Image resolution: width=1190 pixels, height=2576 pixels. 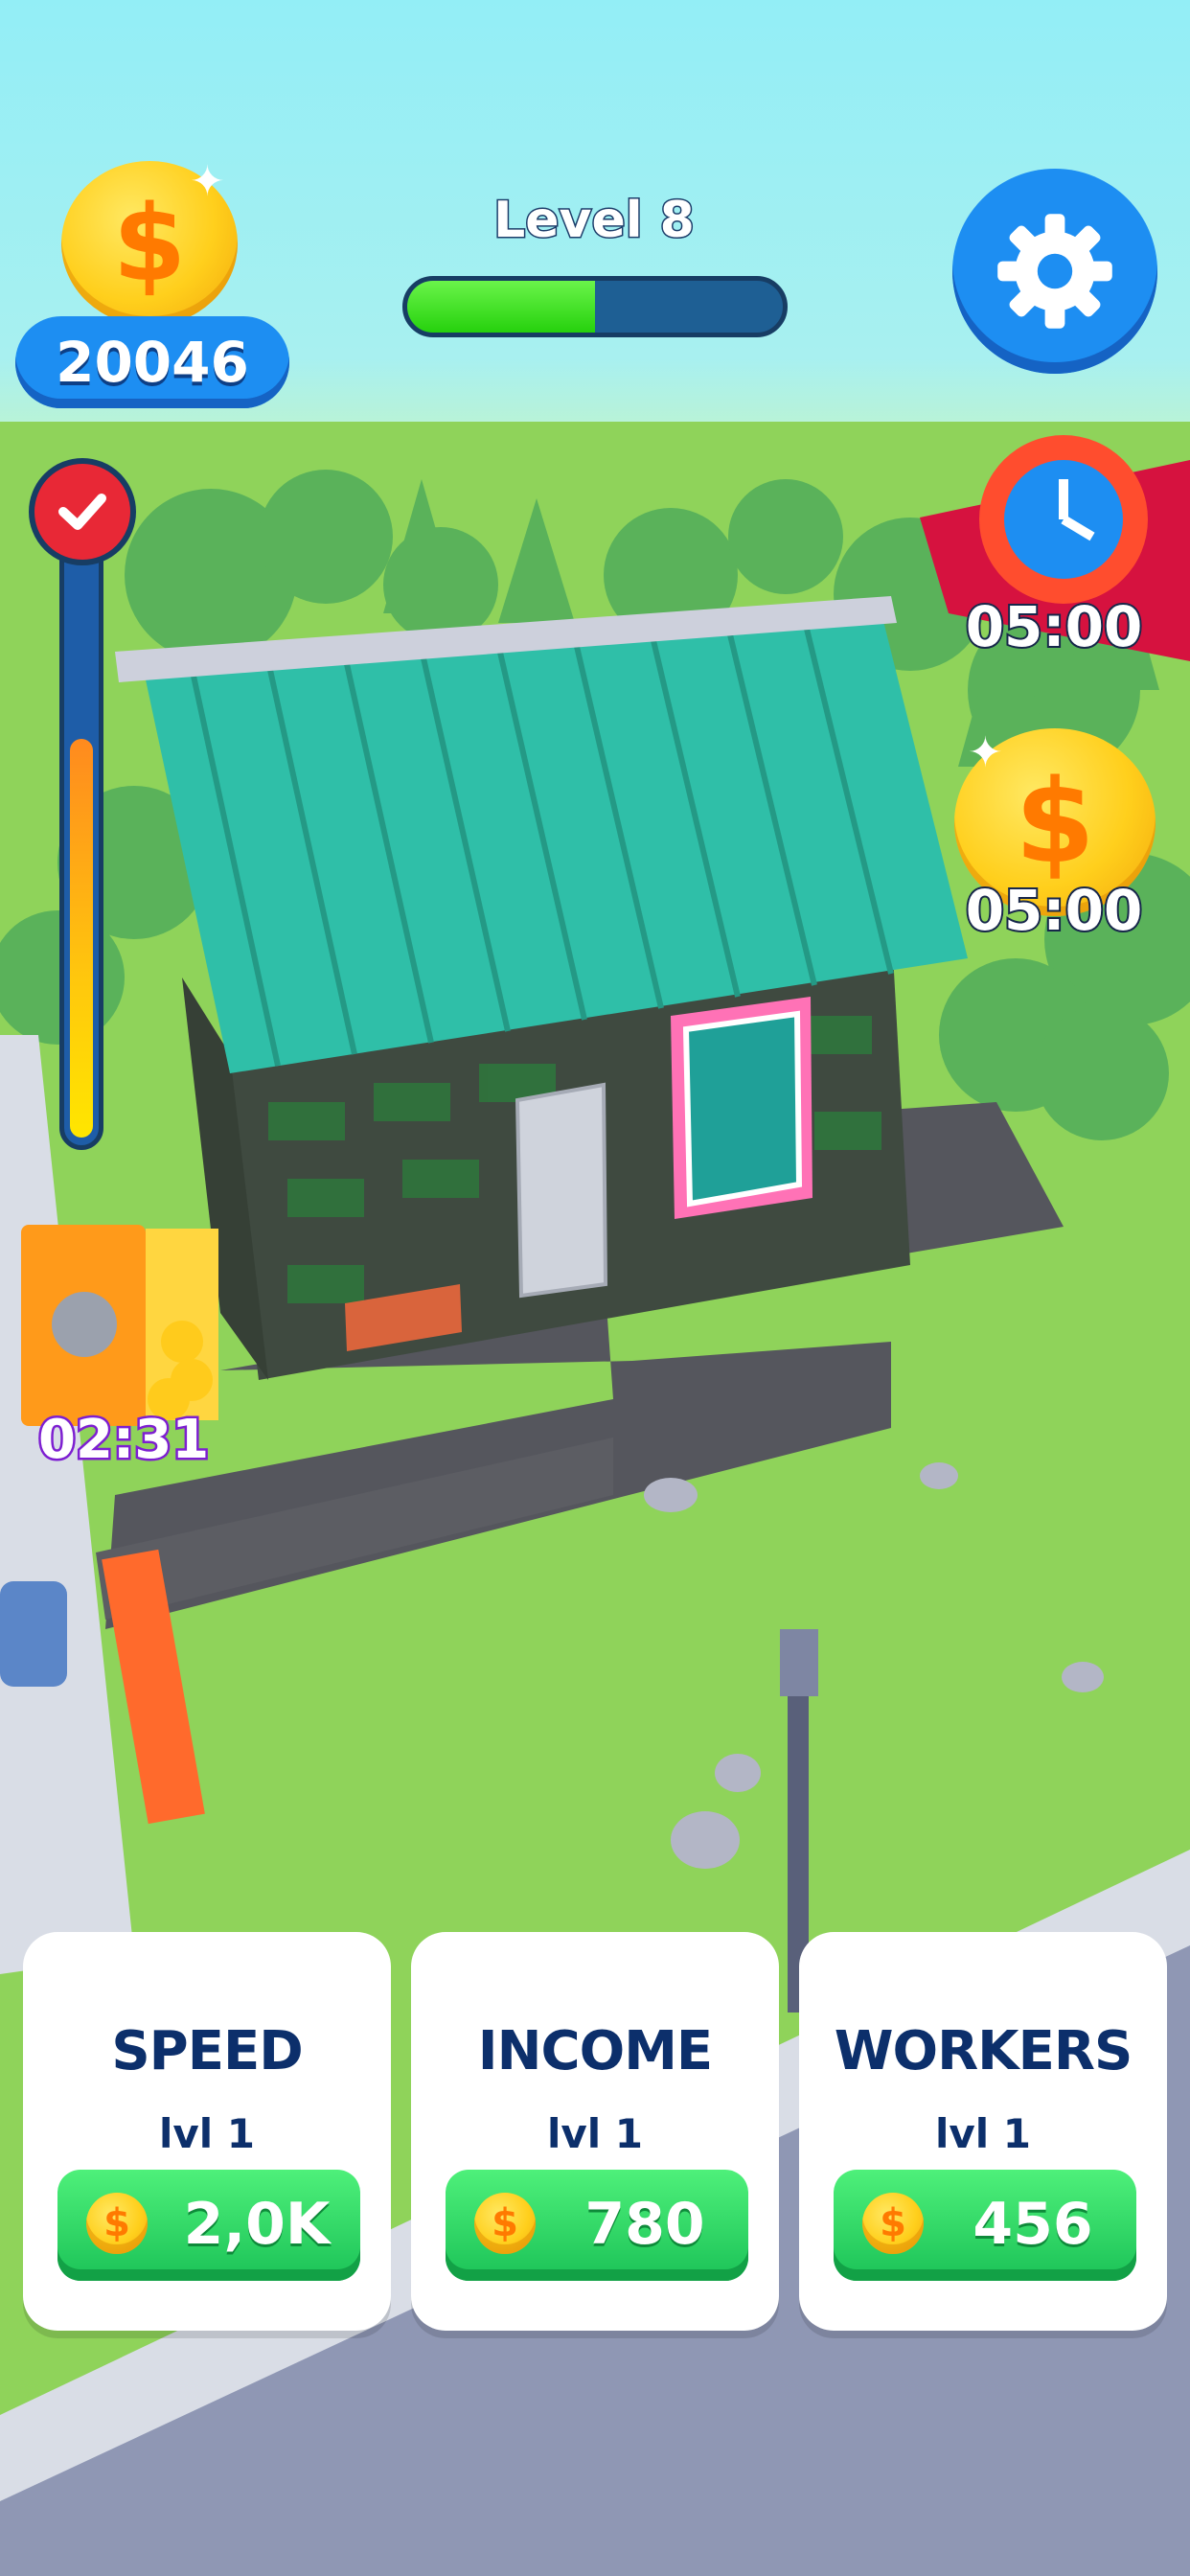 I want to click on upgrade-price: 2,0K, so click(x=257, y=2225).